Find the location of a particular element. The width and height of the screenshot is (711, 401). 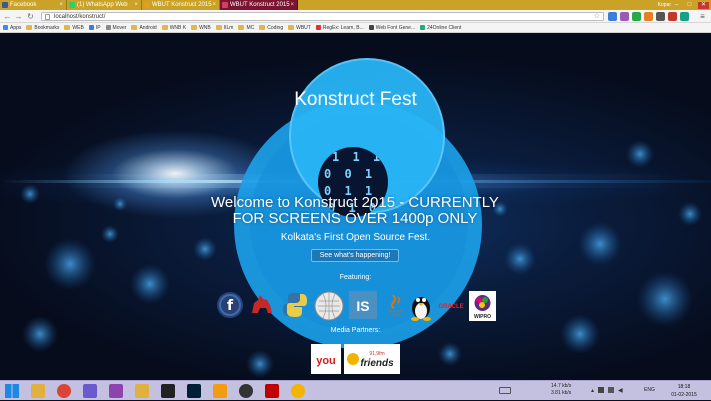

cmd-icon is located at coordinates (168, 391).